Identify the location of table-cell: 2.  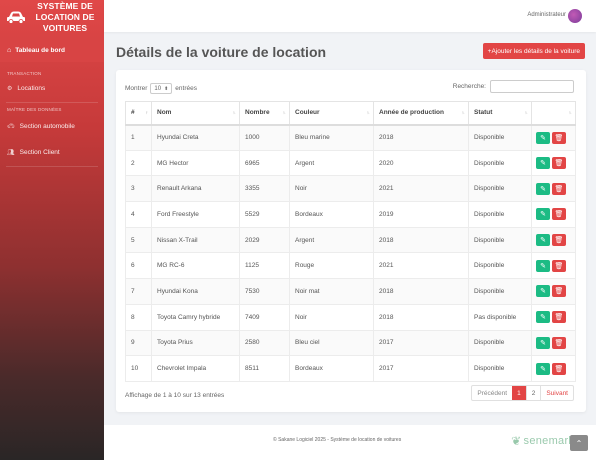
(138, 163).